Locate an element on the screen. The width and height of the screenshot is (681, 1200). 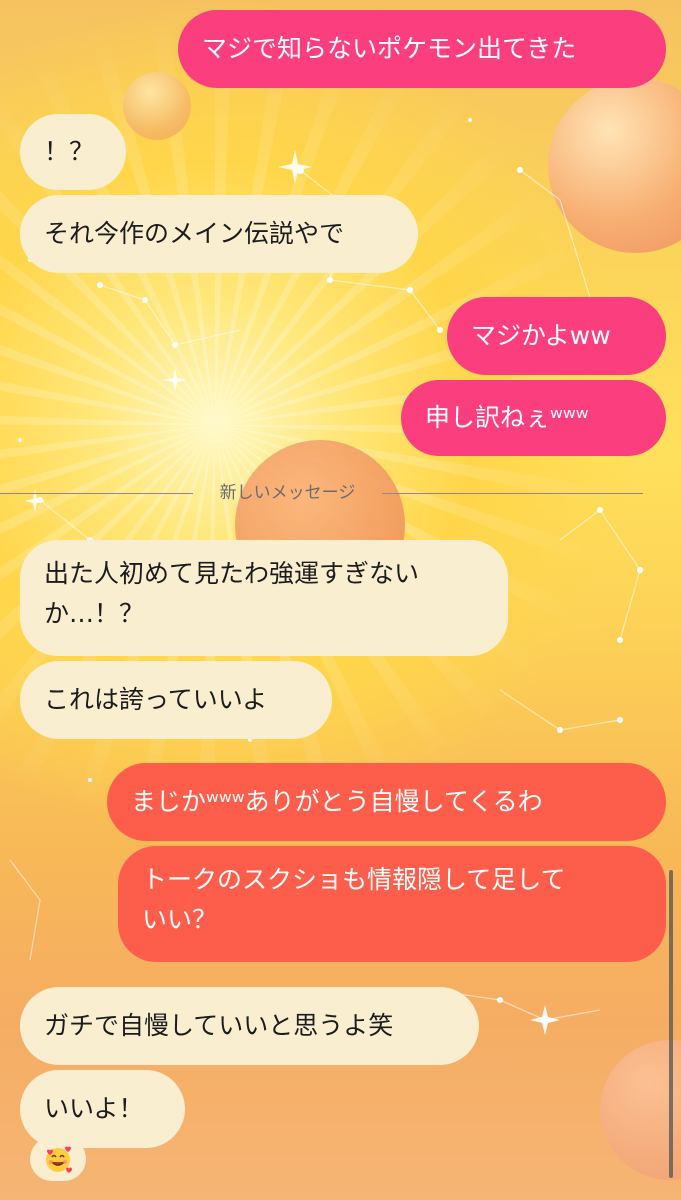
message-text-line: 出た人初めて見たわ強運すぎない is located at coordinates (232, 573).